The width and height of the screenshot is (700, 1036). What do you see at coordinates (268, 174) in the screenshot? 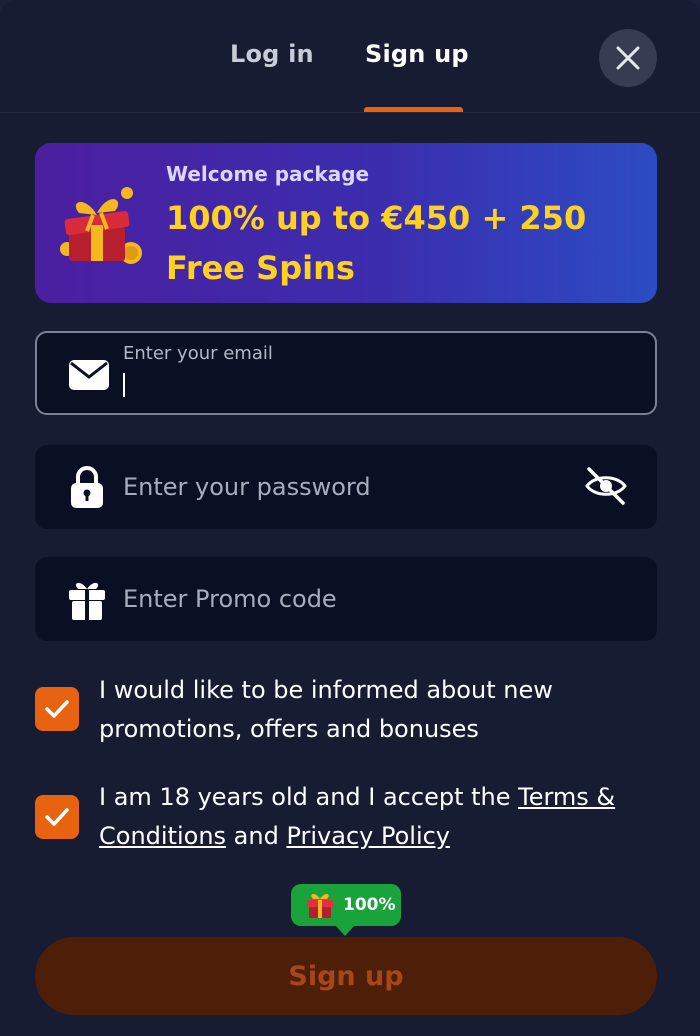
I see `banner-subtitle: Welcome package` at bounding box center [268, 174].